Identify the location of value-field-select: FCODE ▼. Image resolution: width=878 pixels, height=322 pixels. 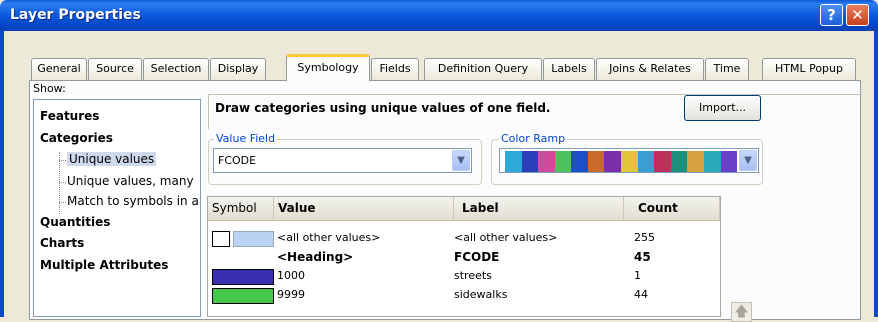
(342, 160).